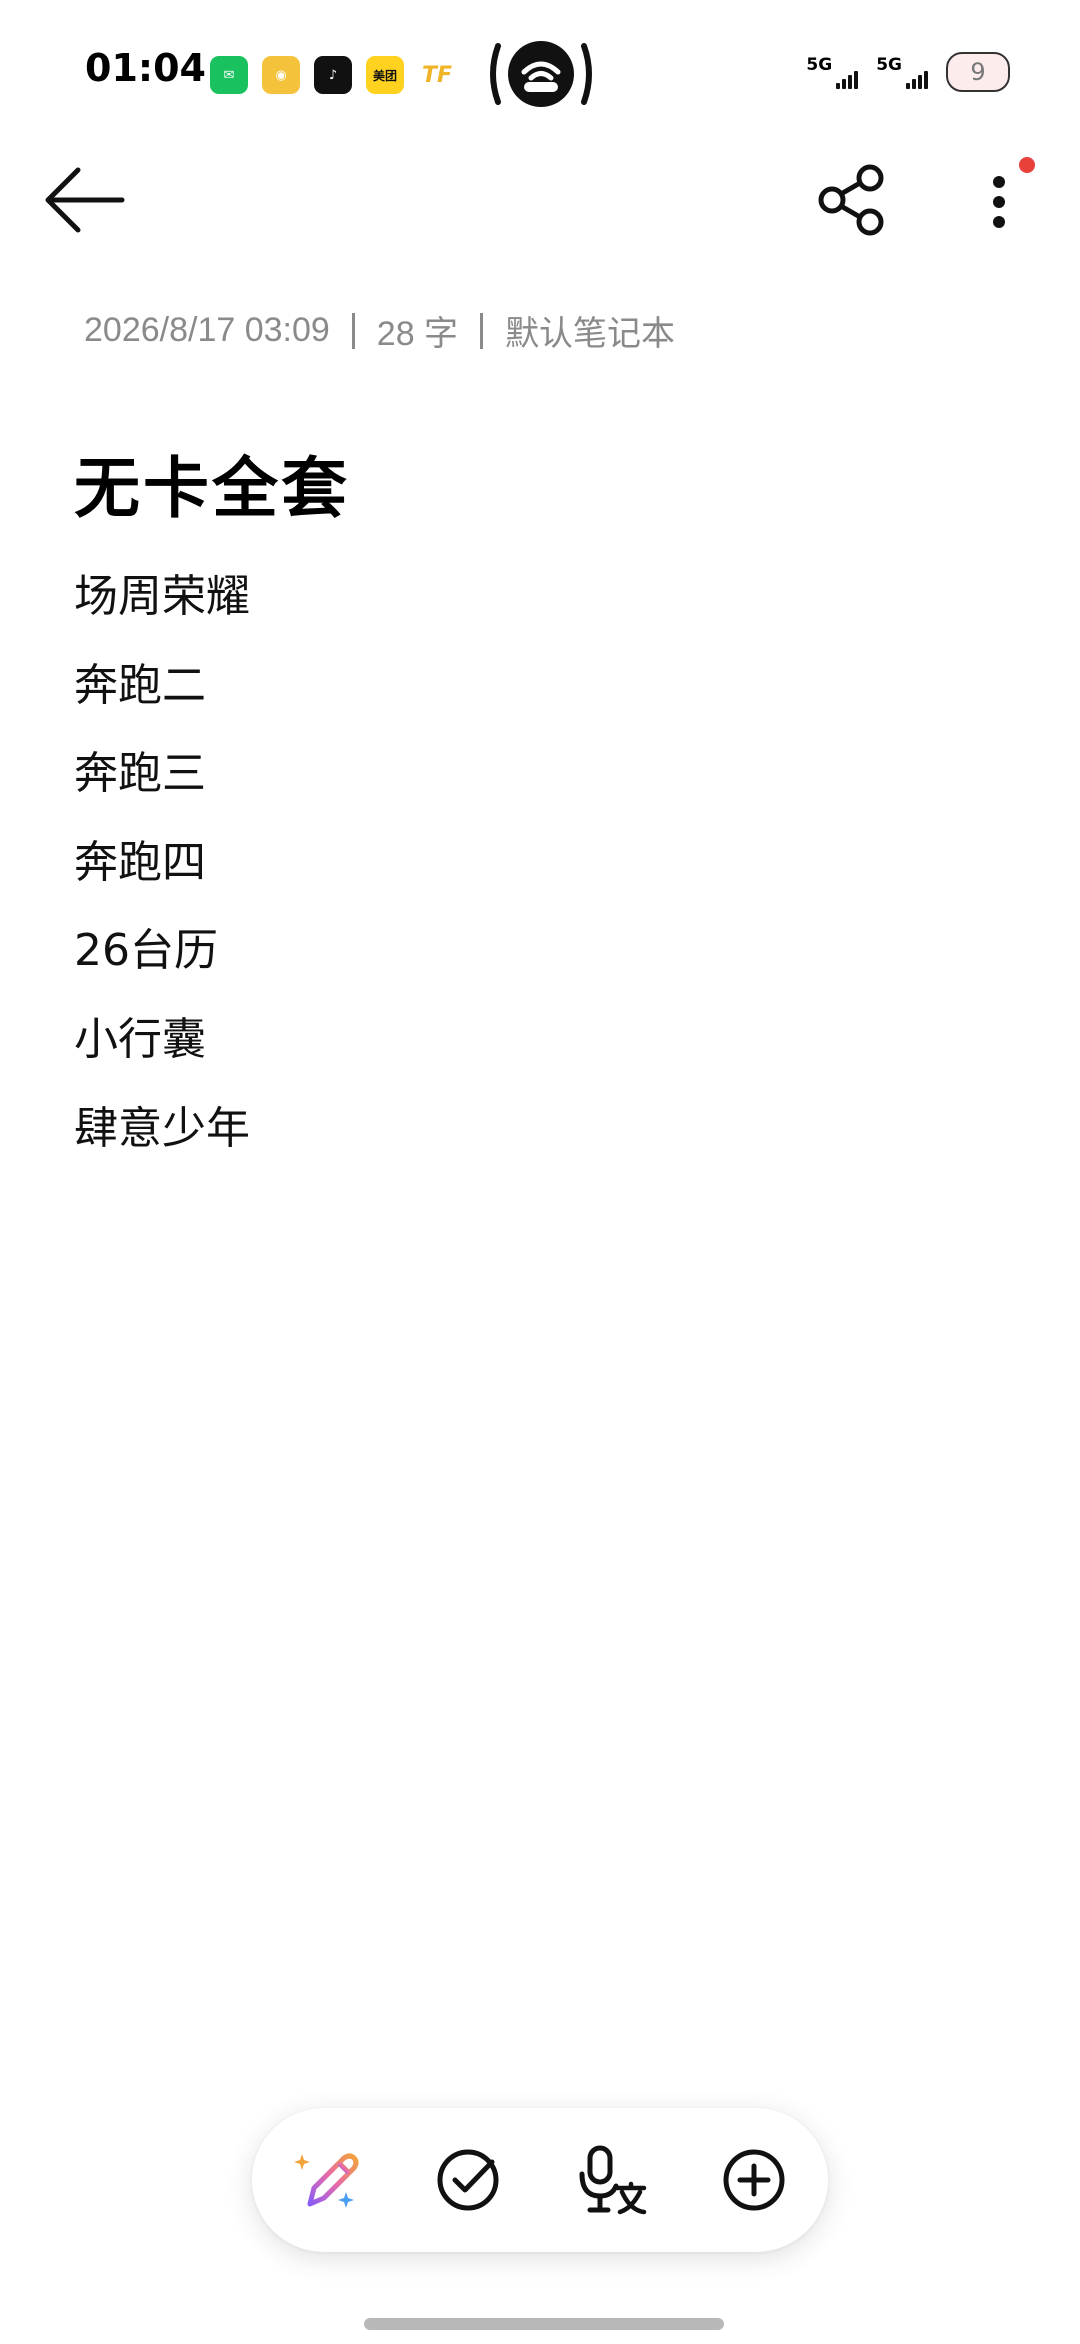  What do you see at coordinates (754, 2180) in the screenshot?
I see `add-icon` at bounding box center [754, 2180].